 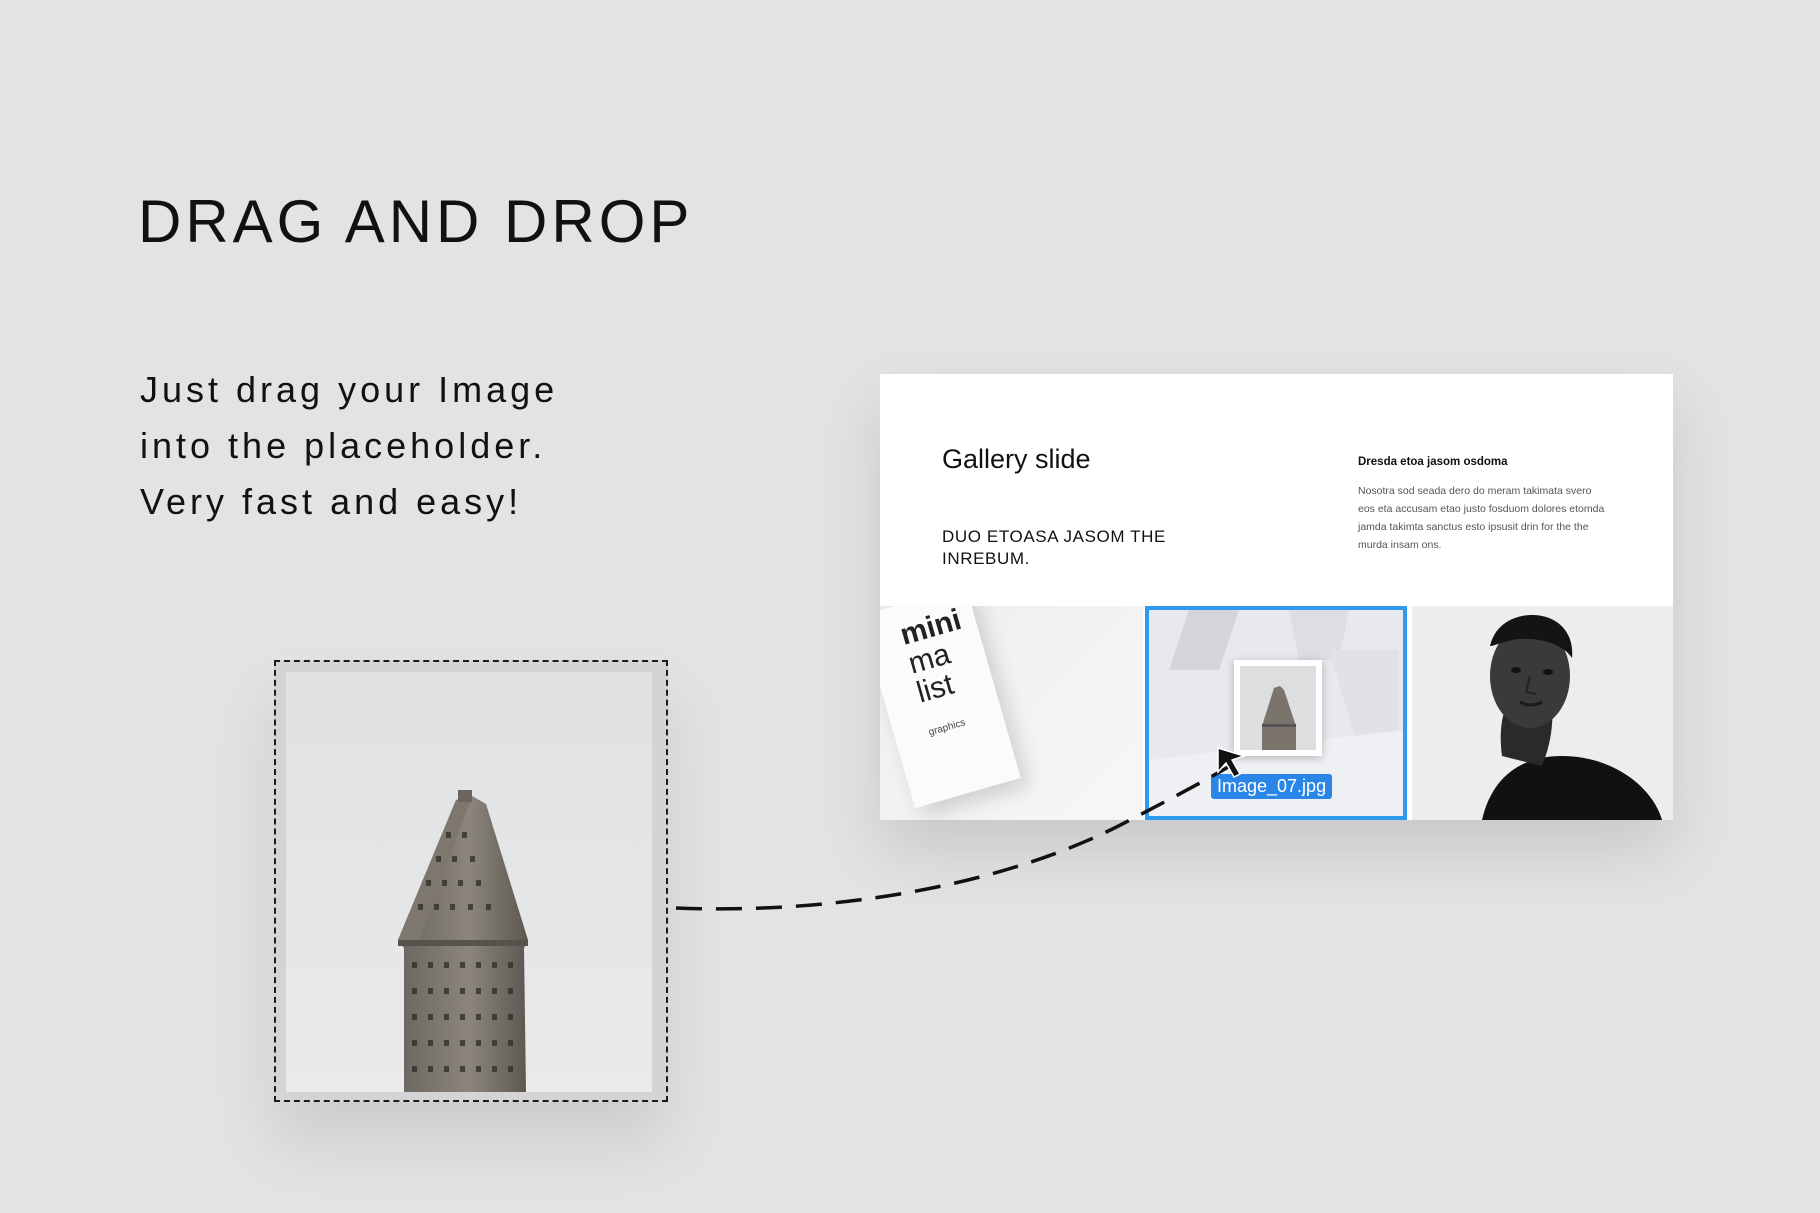 What do you see at coordinates (331, 501) in the screenshot?
I see `instructions-line: Very fast and easy!` at bounding box center [331, 501].